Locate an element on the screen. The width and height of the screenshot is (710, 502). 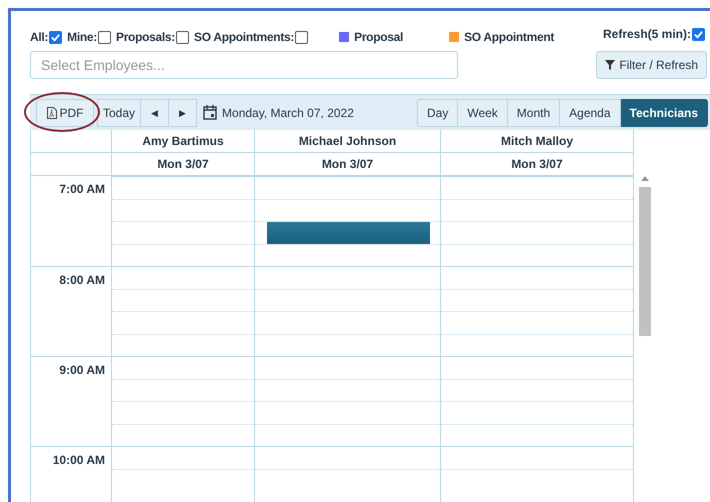
filter-label: Proposals: is located at coordinates (146, 37).